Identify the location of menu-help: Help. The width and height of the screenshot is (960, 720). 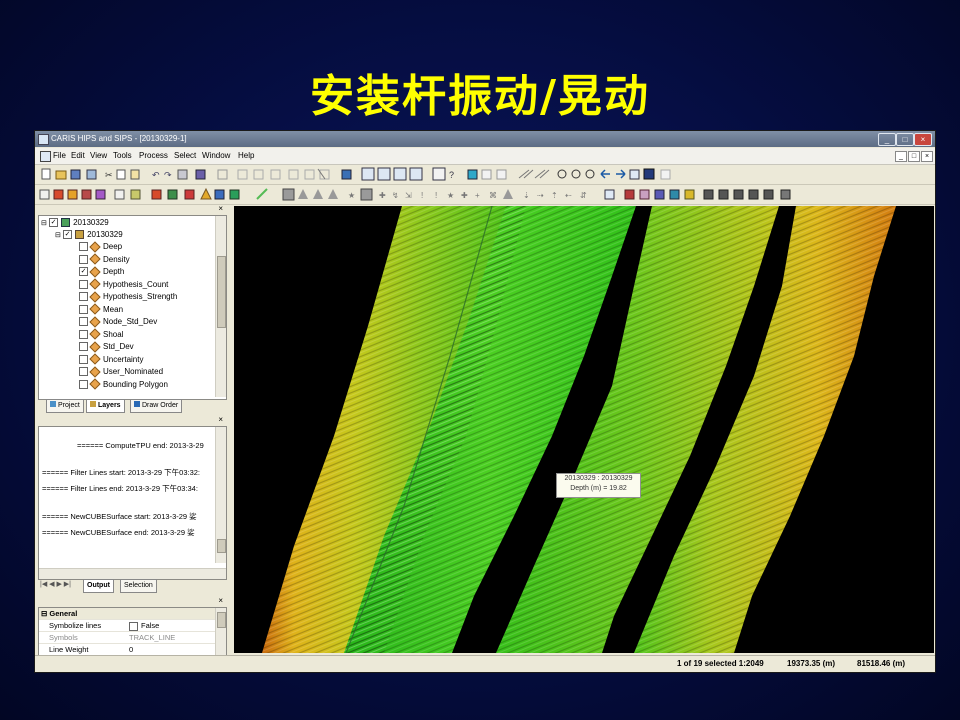
(246, 155).